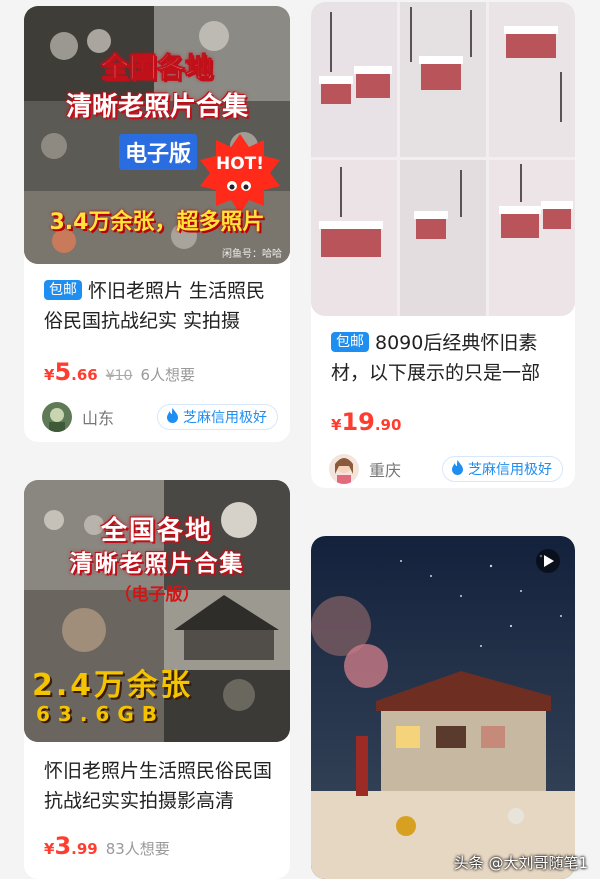 The image size is (600, 879). I want to click on product-title-2: 包邮 8090后经典怀旧素材，以下展示的只是一部, so click(446, 358).